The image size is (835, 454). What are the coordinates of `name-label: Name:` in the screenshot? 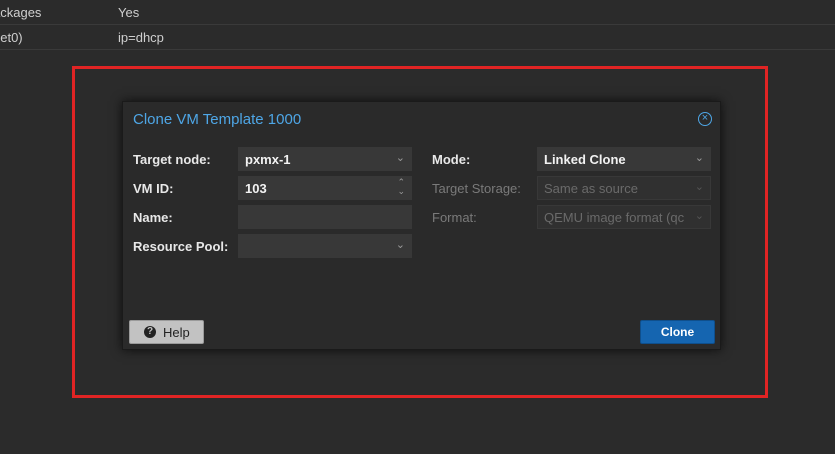 It's located at (153, 217).